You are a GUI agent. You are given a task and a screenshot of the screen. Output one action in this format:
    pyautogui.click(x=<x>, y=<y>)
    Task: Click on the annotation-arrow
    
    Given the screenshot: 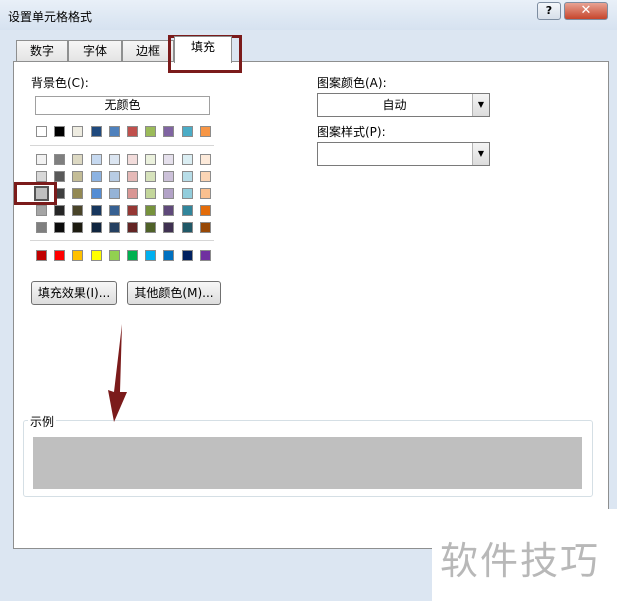 What is the action you would take?
    pyautogui.click(x=117, y=373)
    